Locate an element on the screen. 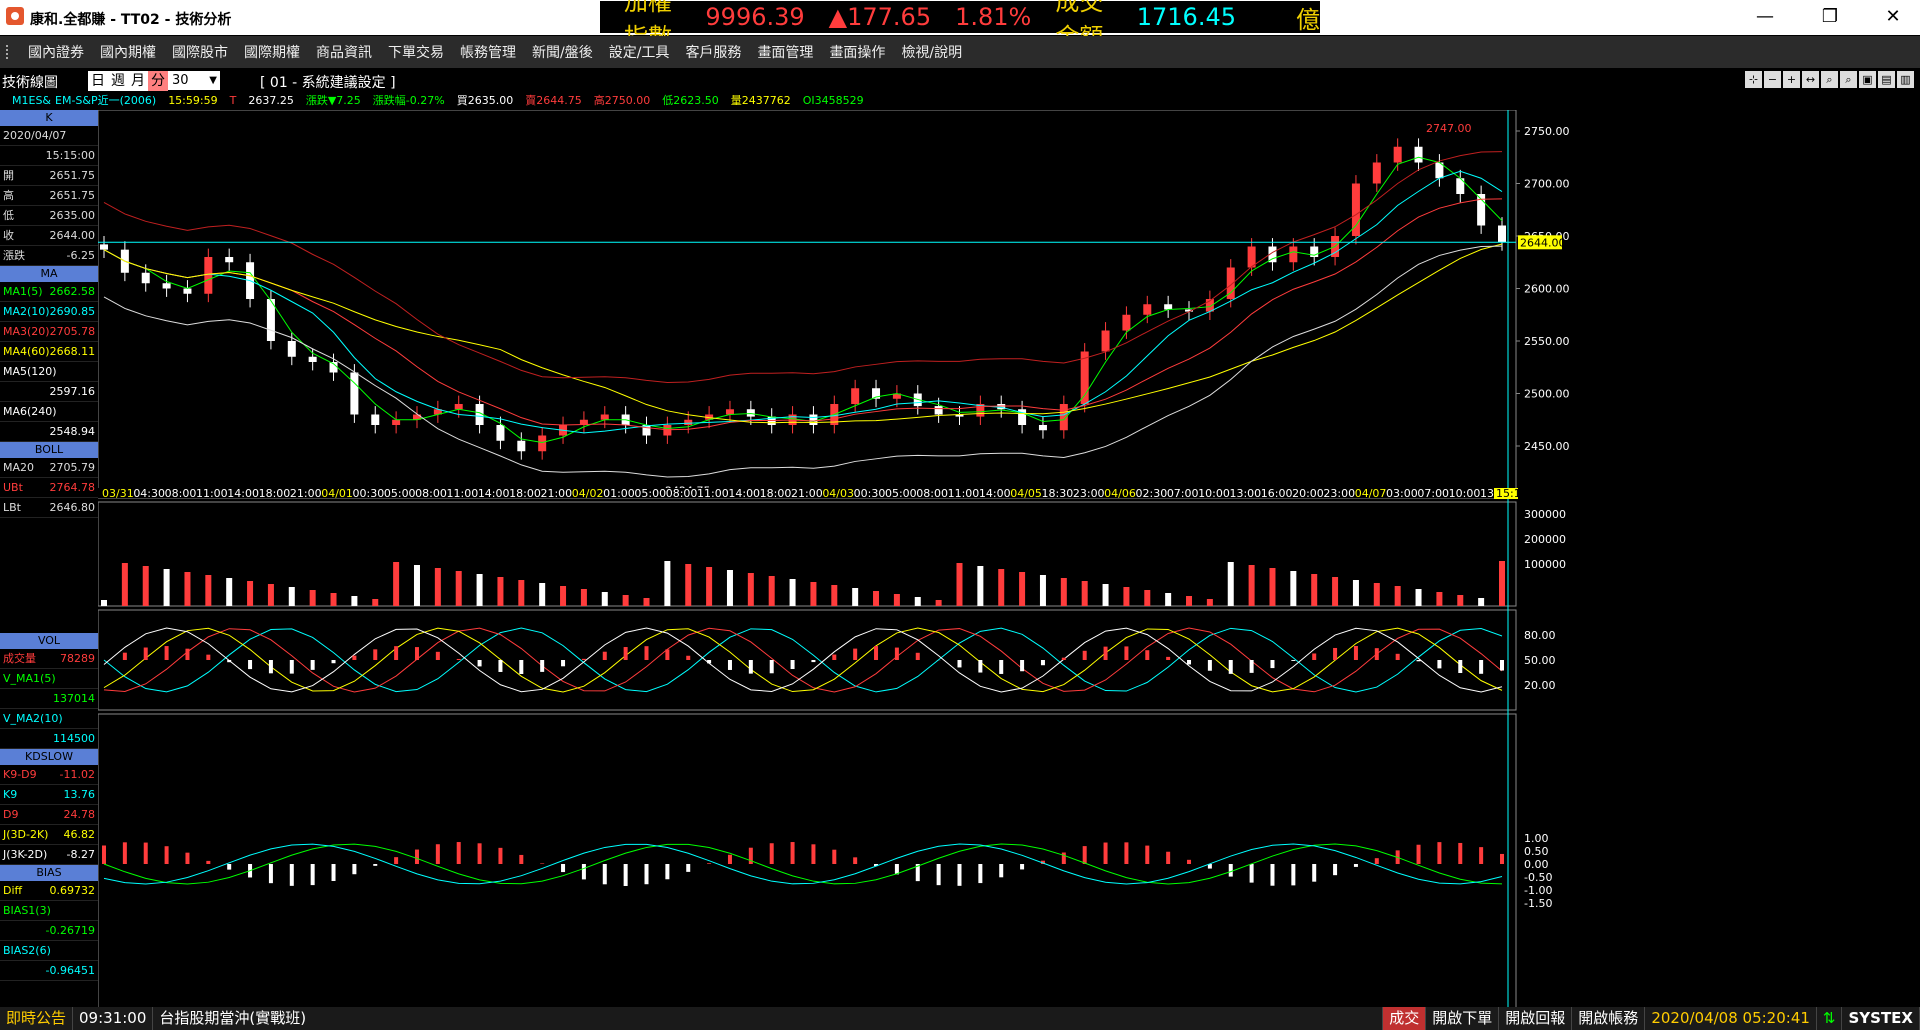  open-report-button: 開啟回報 is located at coordinates (1536, 1018).